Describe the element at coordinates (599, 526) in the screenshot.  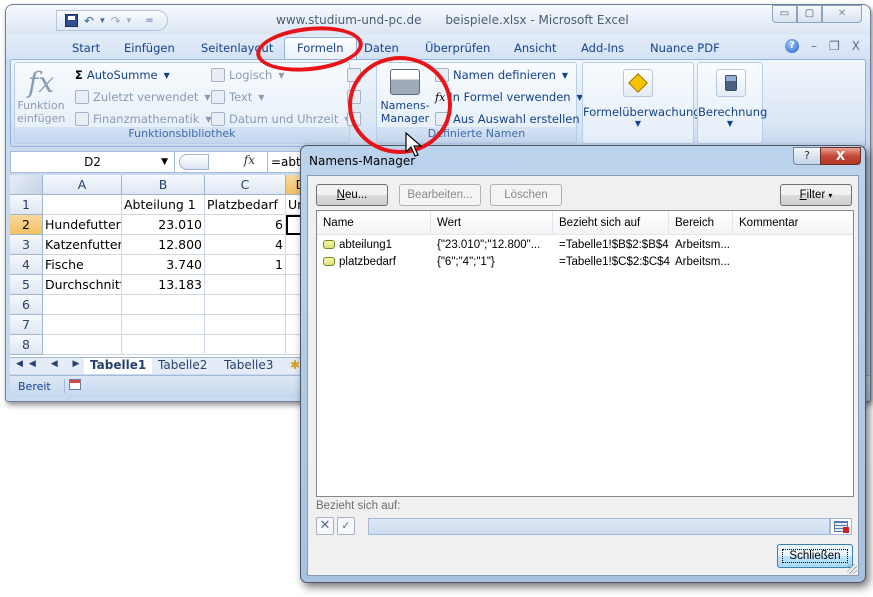
I see `bezieht-sich-auf-input` at that location.